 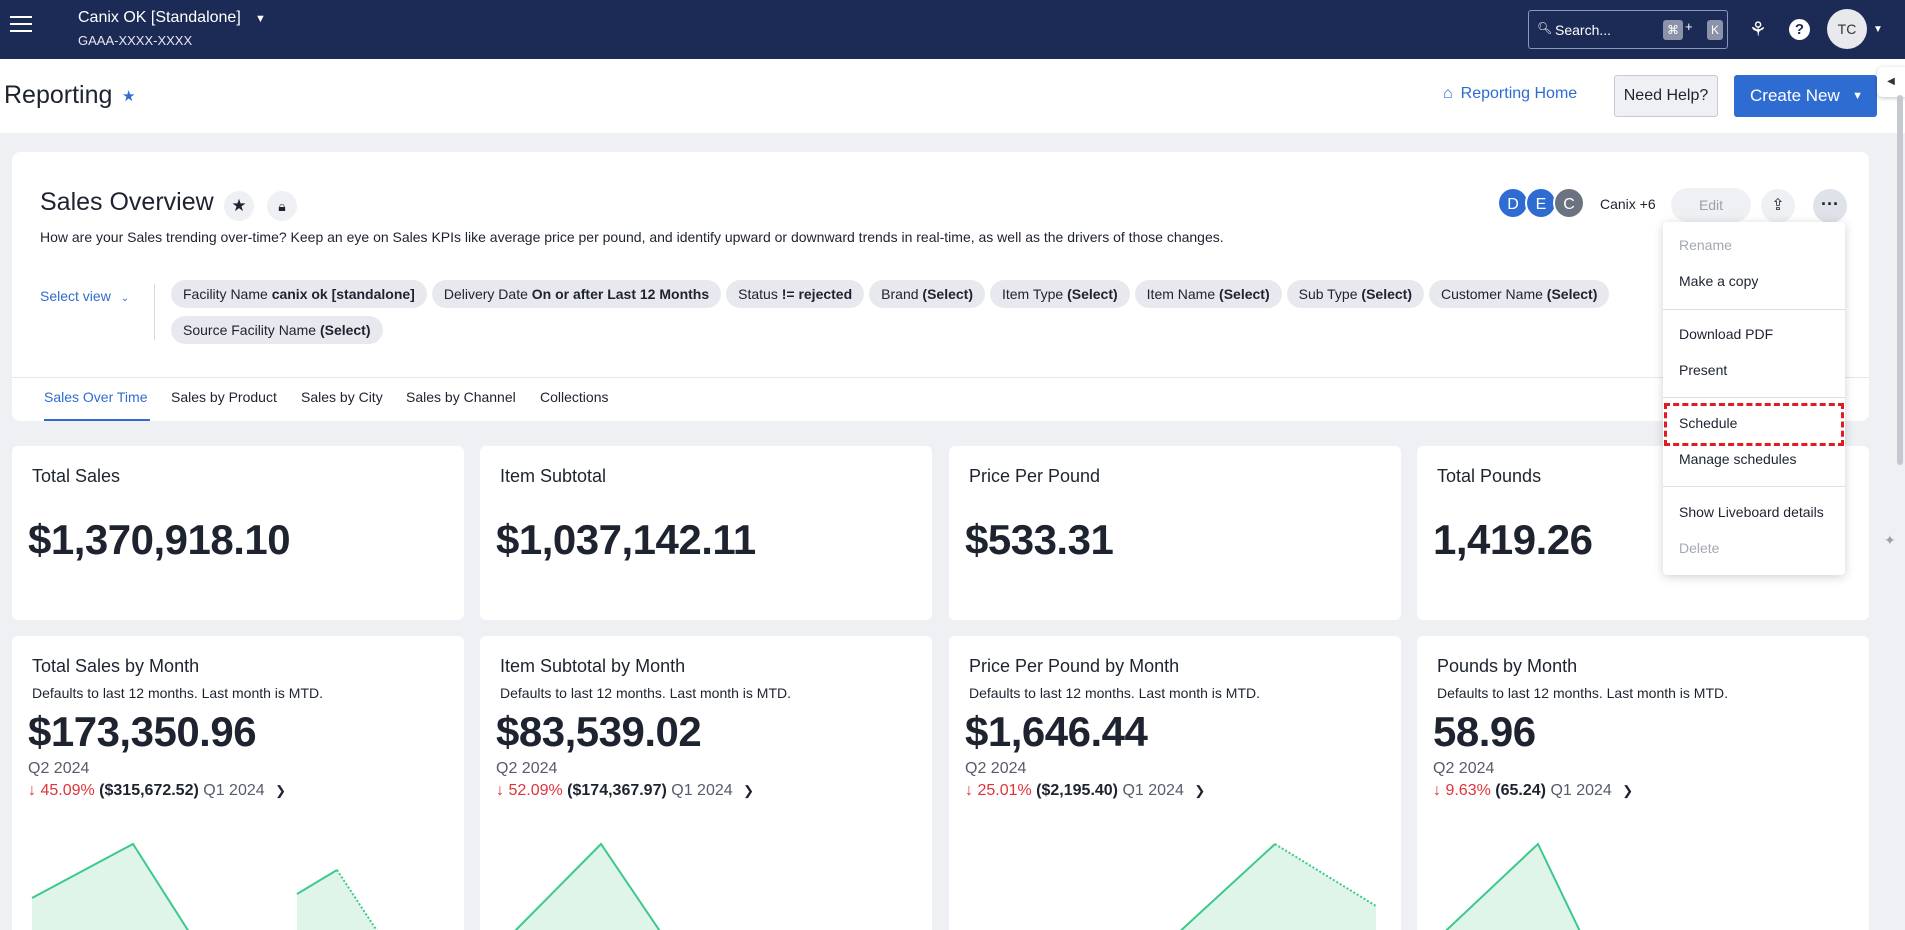 I want to click on user-avatar: TC, so click(x=1847, y=29).